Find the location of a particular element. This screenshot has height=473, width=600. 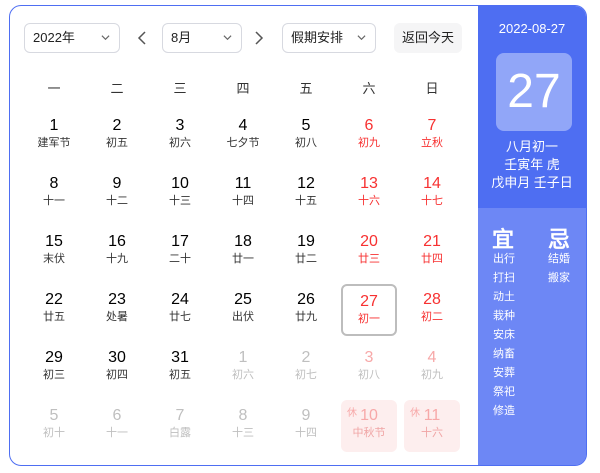

day-cell: 4 初九 is located at coordinates (432, 368).